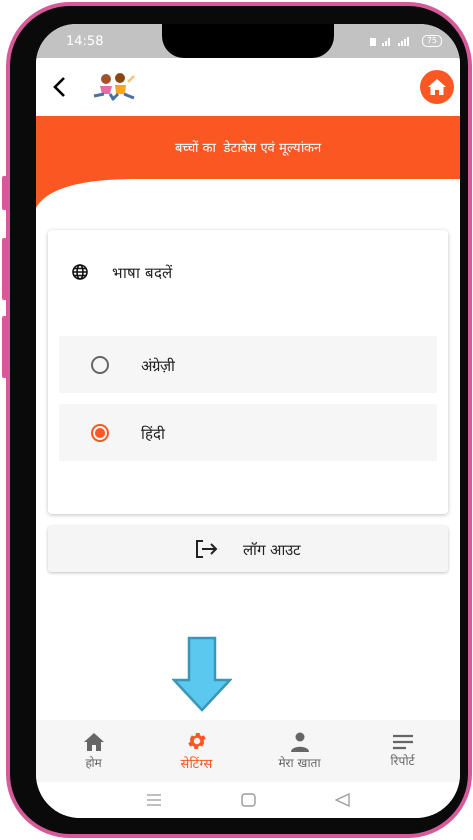 This screenshot has width=473, height=840. Describe the element at coordinates (248, 549) in the screenshot. I see `logout-button: लॉग आउट` at that location.